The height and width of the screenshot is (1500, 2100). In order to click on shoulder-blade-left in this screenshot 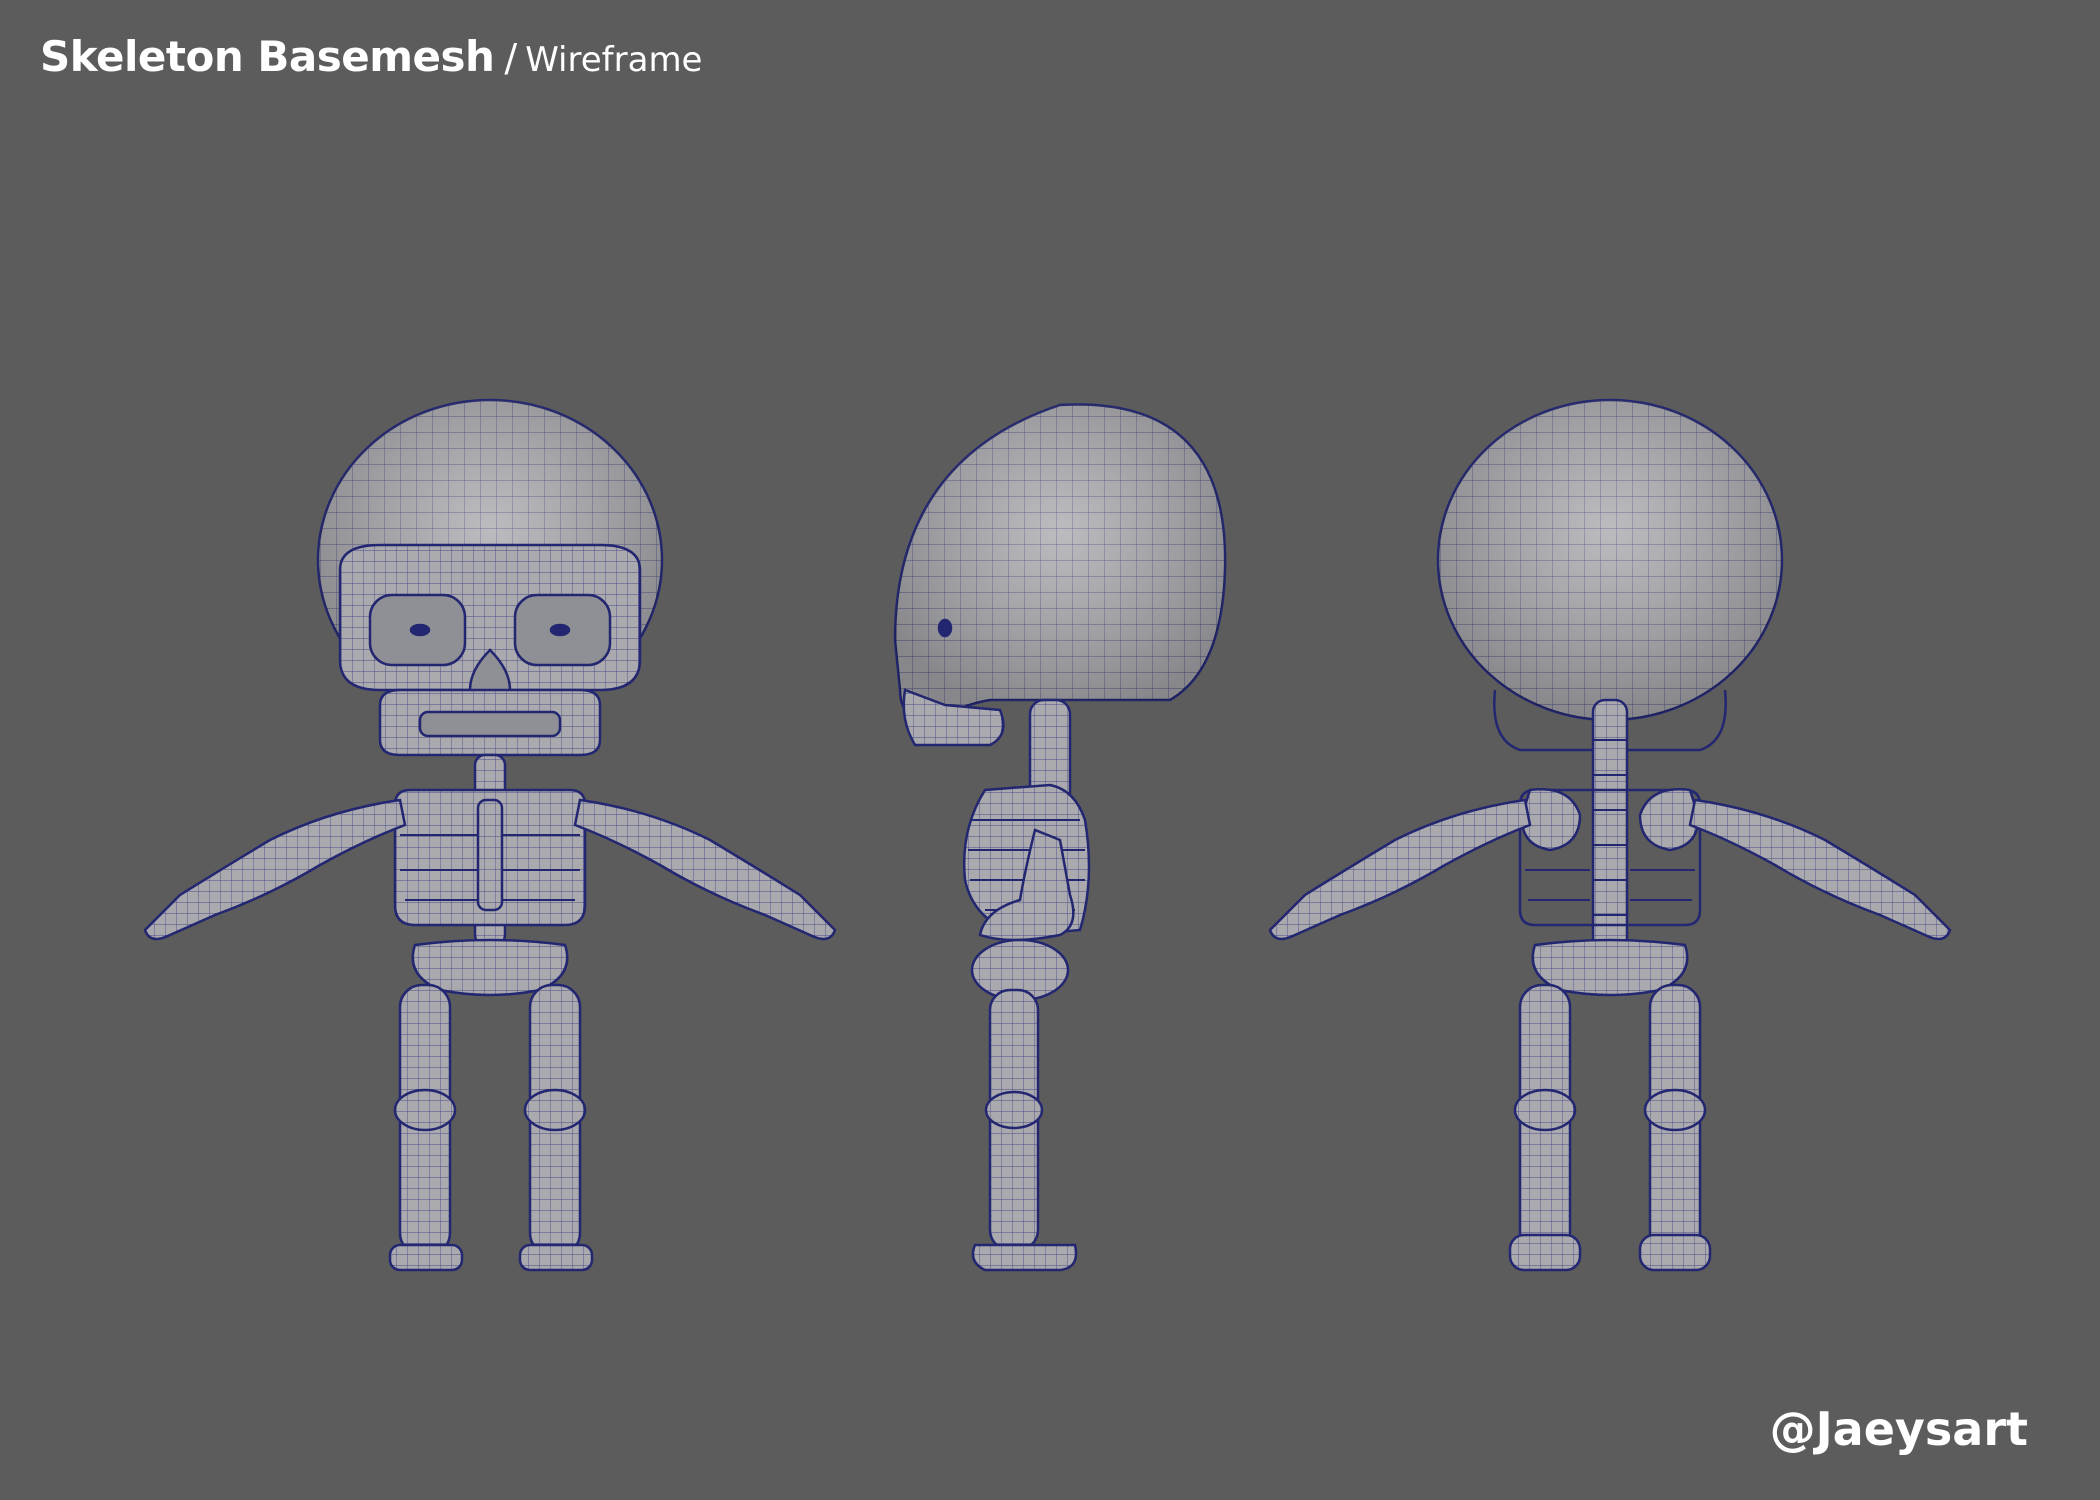, I will do `click(1551, 820)`.